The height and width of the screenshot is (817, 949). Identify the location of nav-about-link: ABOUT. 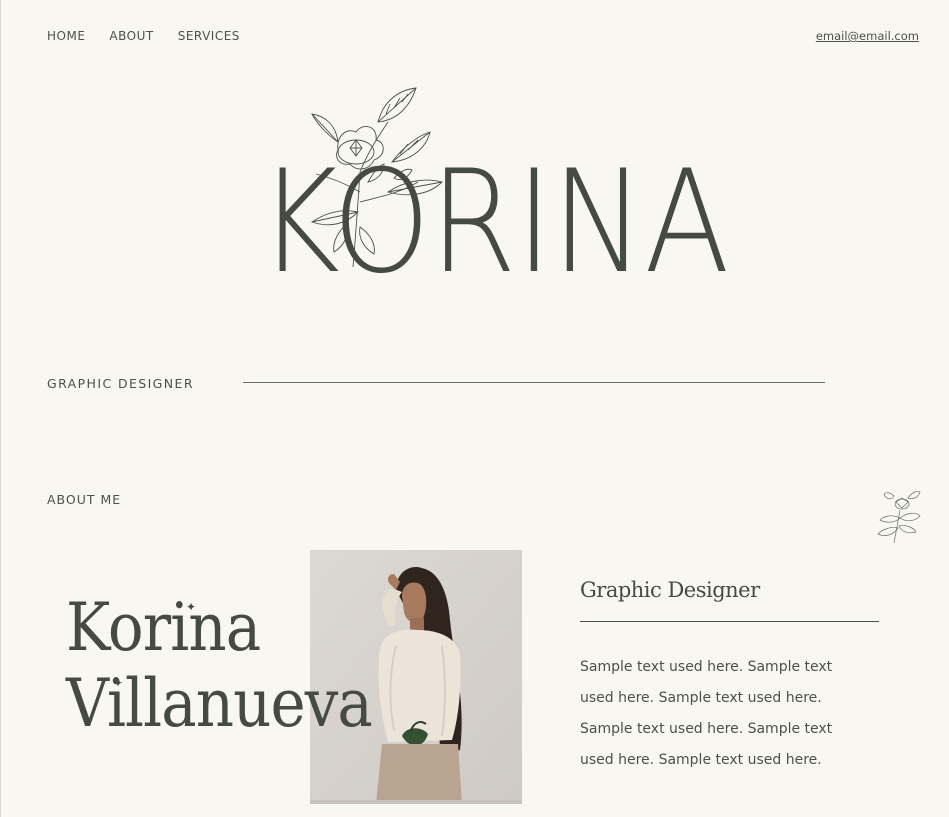
(131, 36).